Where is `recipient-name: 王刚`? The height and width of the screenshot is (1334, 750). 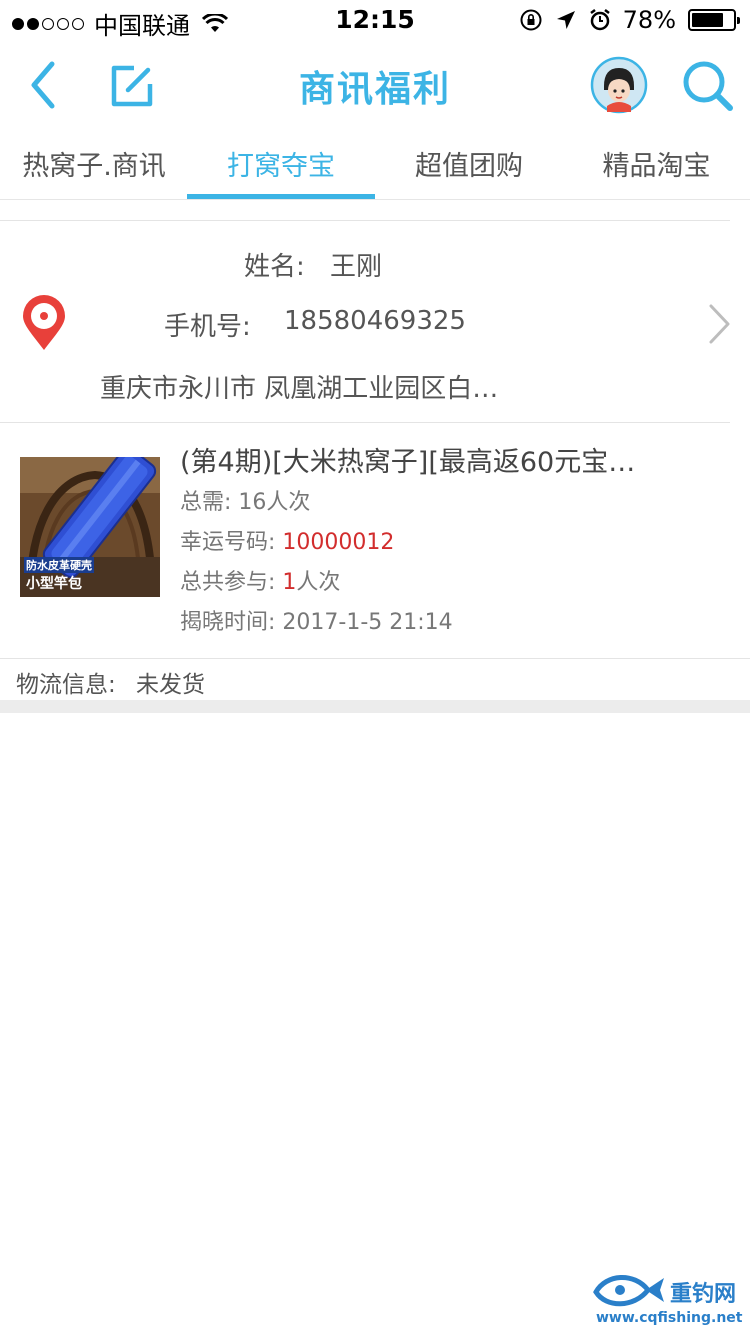 recipient-name: 王刚 is located at coordinates (356, 267).